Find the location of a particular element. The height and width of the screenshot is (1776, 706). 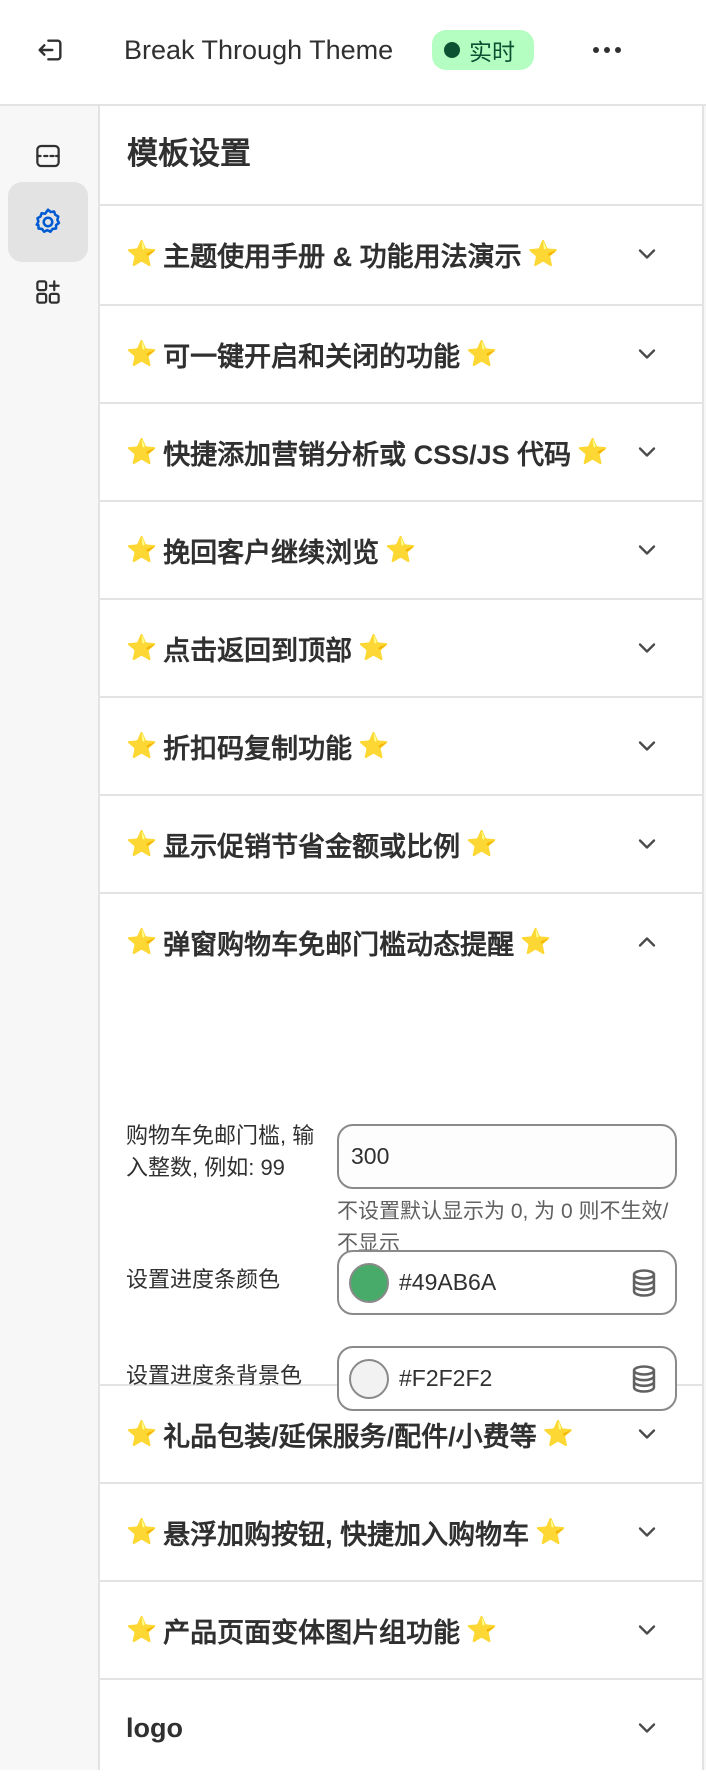

threshold-input is located at coordinates (507, 1156).